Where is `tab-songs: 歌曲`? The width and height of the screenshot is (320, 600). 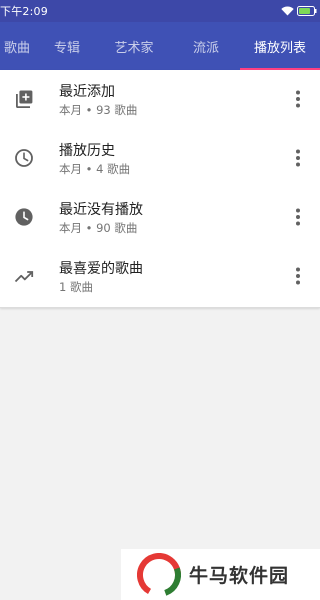 tab-songs: 歌曲 is located at coordinates (19, 46).